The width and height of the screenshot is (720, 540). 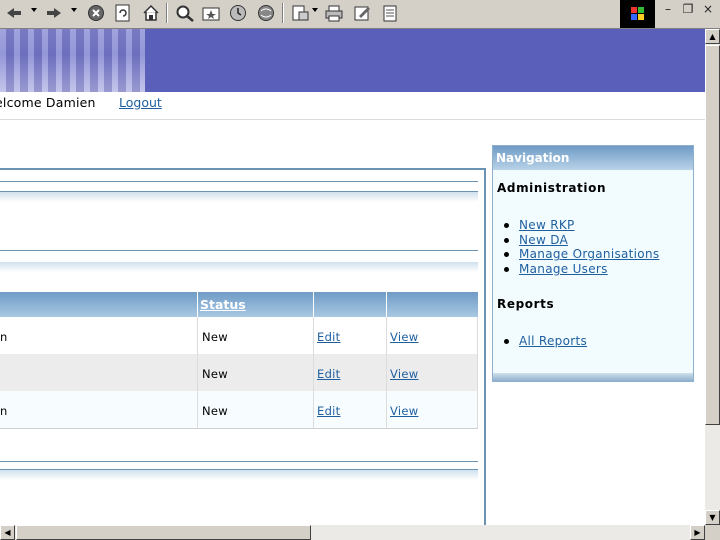 I want to click on windows-logo-icon, so click(x=637, y=14).